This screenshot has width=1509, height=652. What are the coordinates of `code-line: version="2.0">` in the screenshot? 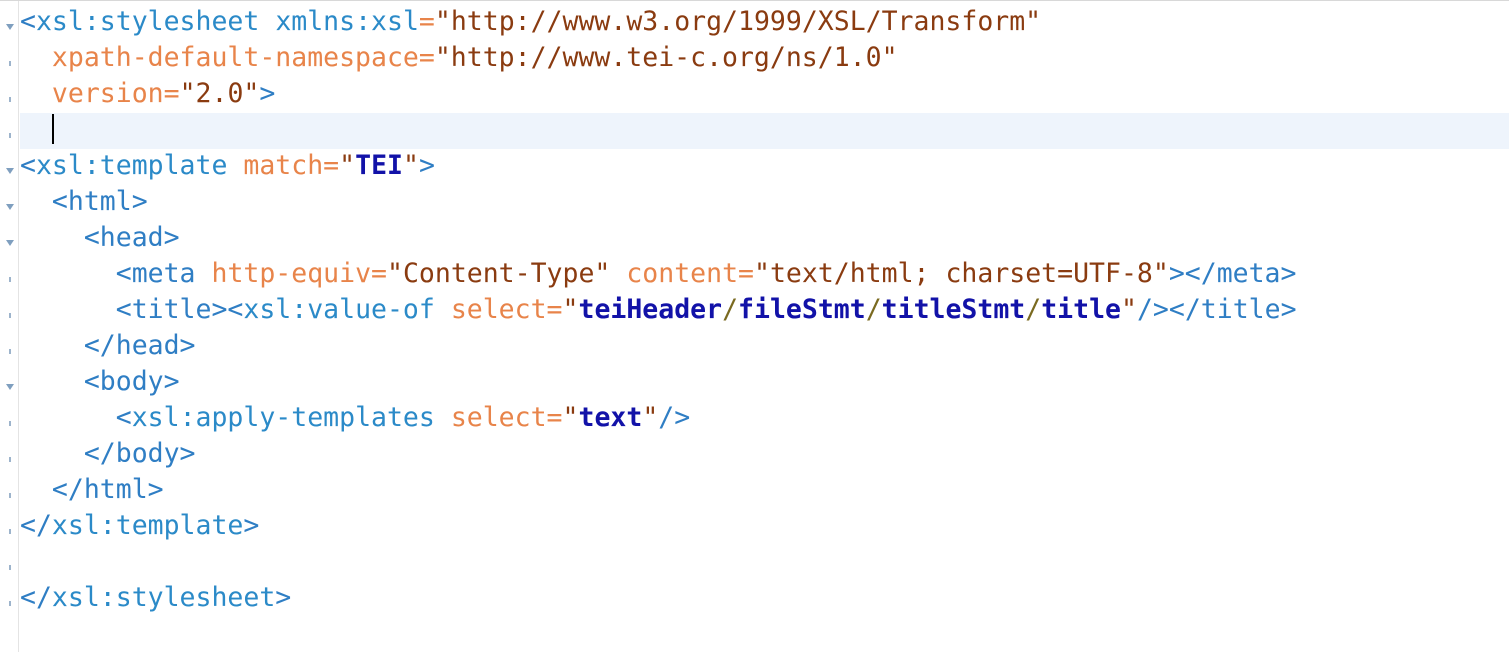 It's located at (754, 94).